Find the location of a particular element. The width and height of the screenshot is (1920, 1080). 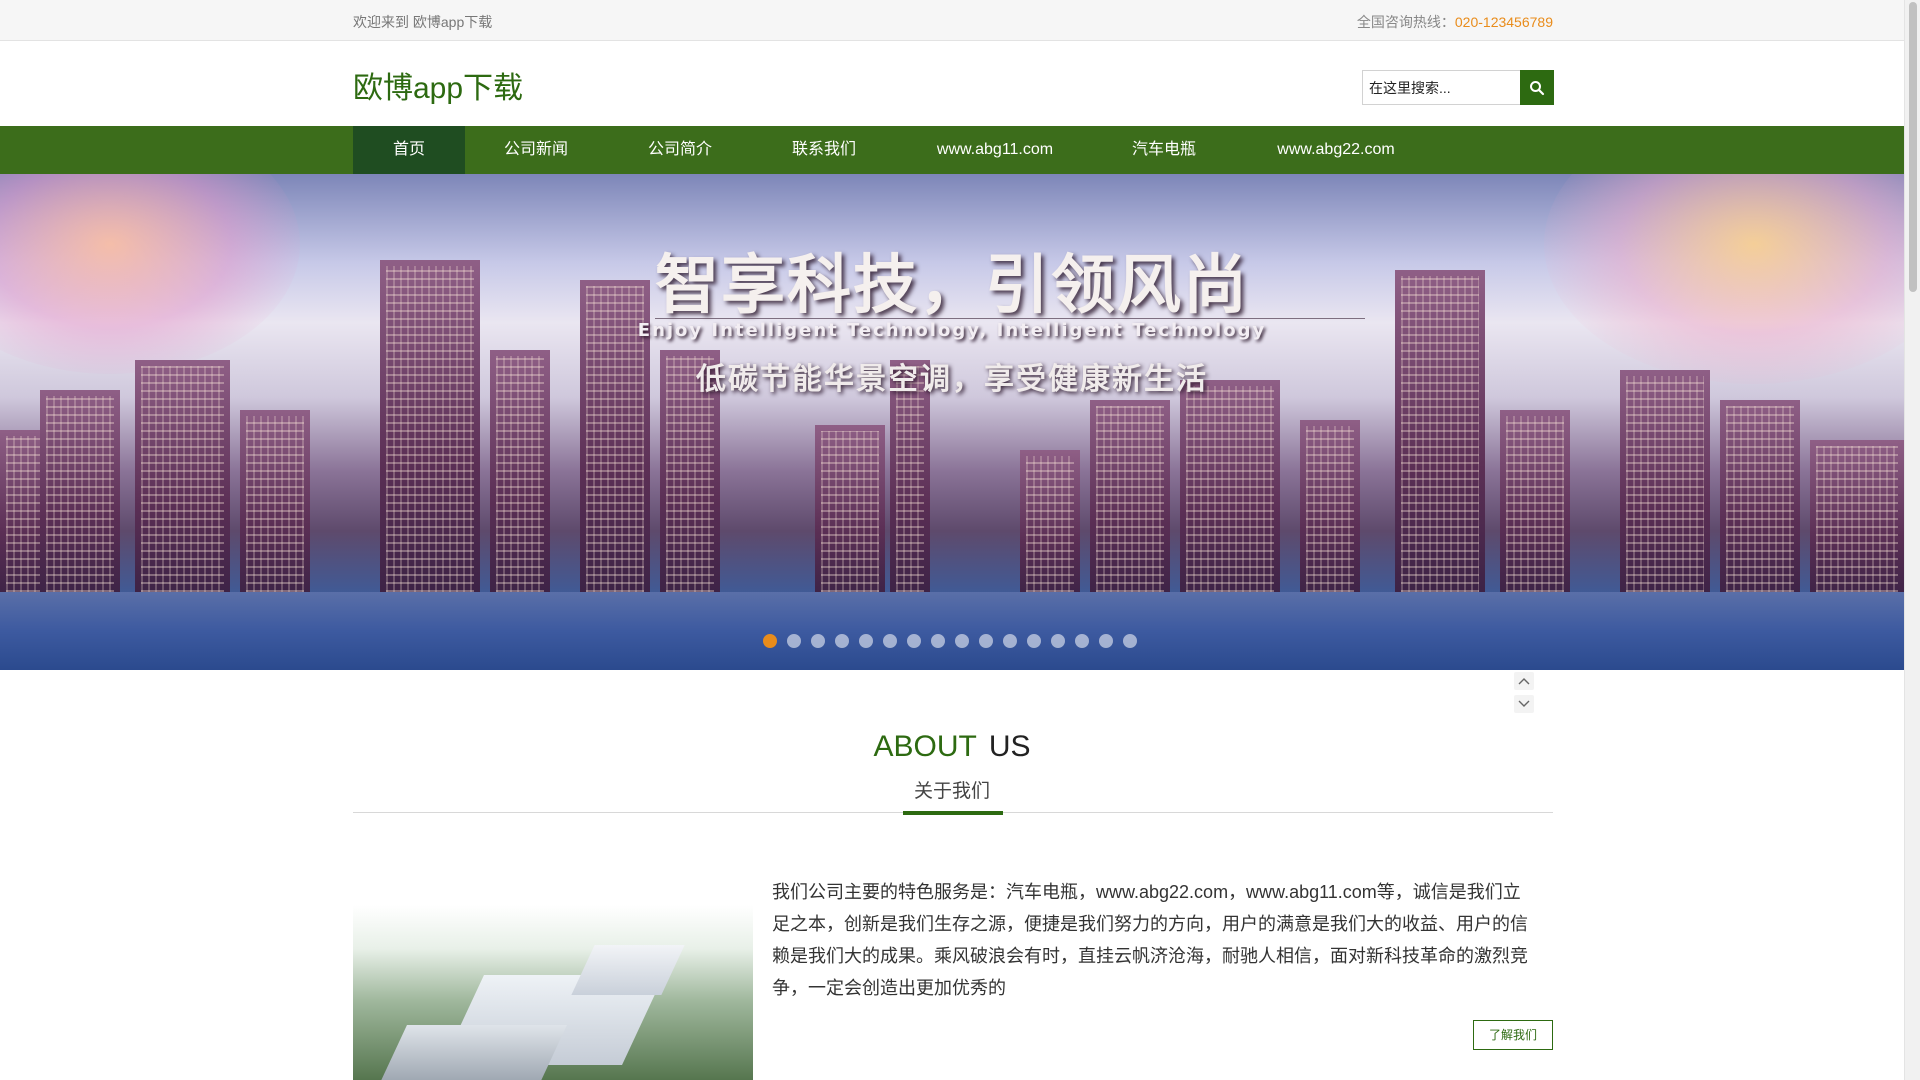

scroll-down-button is located at coordinates (1524, 704).